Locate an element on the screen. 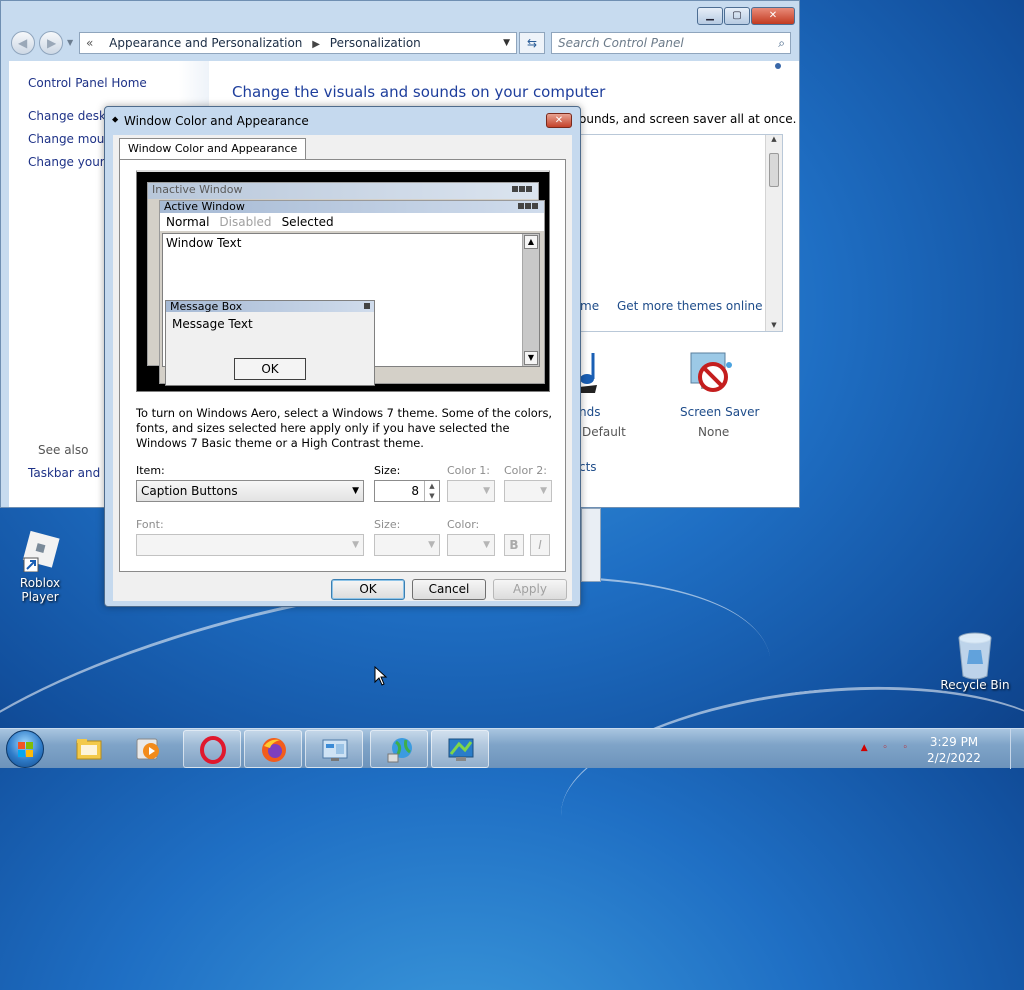 The image size is (1024, 990). sounds-value: Default is located at coordinates (604, 432).